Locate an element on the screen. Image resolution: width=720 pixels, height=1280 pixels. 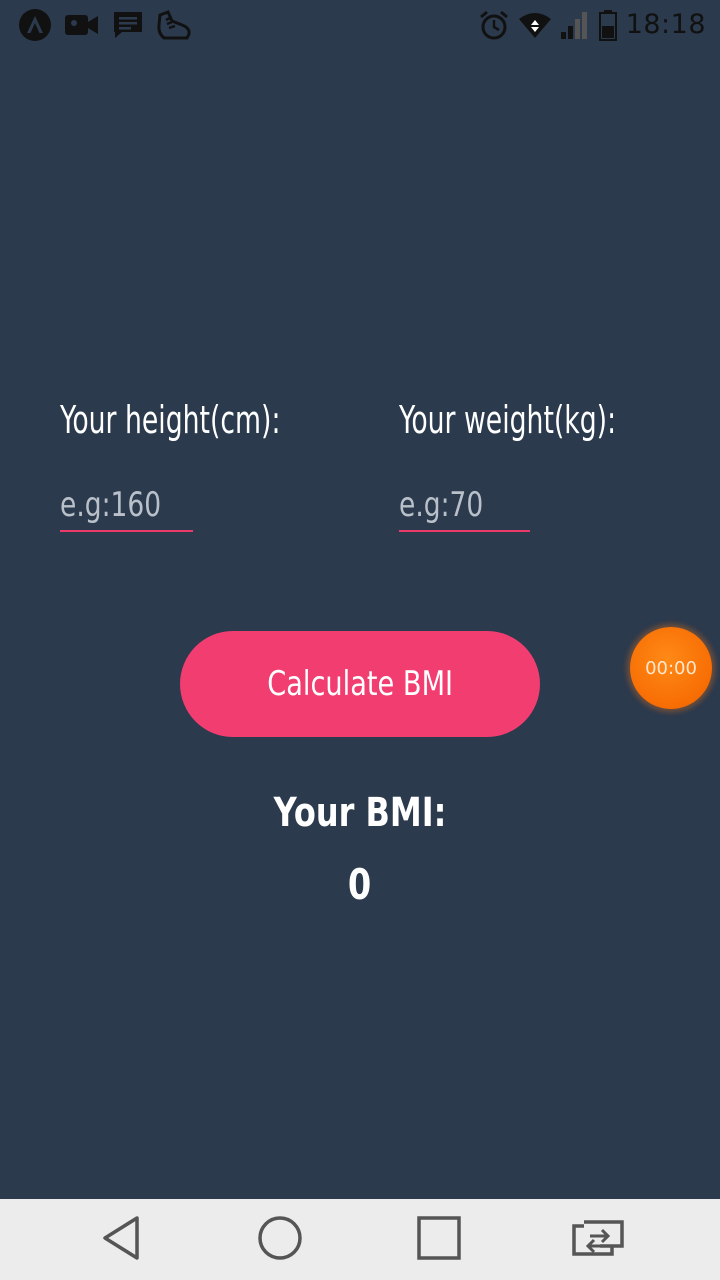
height-field-wrapper is located at coordinates (126, 507).